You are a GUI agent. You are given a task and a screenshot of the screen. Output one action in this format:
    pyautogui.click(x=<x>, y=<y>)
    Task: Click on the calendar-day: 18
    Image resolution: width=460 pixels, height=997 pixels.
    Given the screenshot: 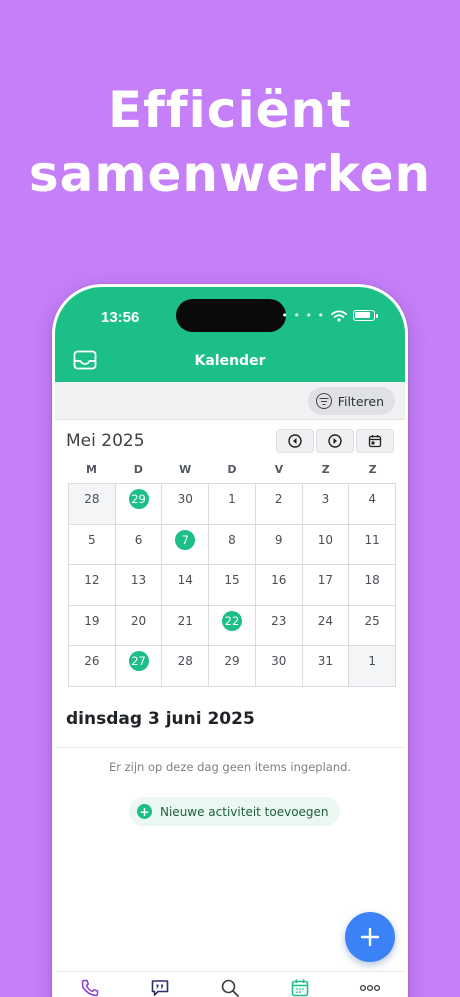 What is the action you would take?
    pyautogui.click(x=372, y=585)
    